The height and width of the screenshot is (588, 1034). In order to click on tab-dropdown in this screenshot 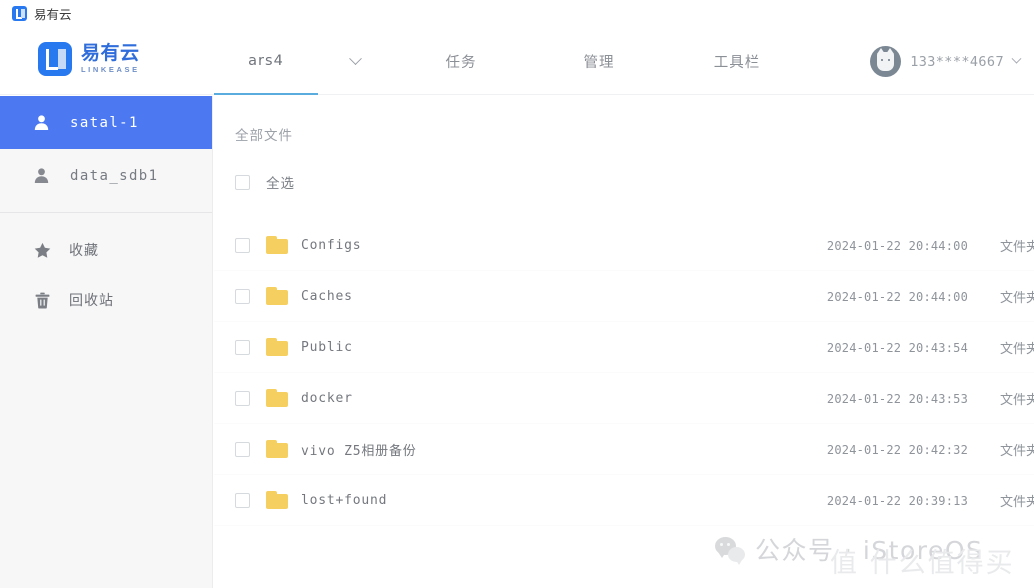, I will do `click(355, 61)`.